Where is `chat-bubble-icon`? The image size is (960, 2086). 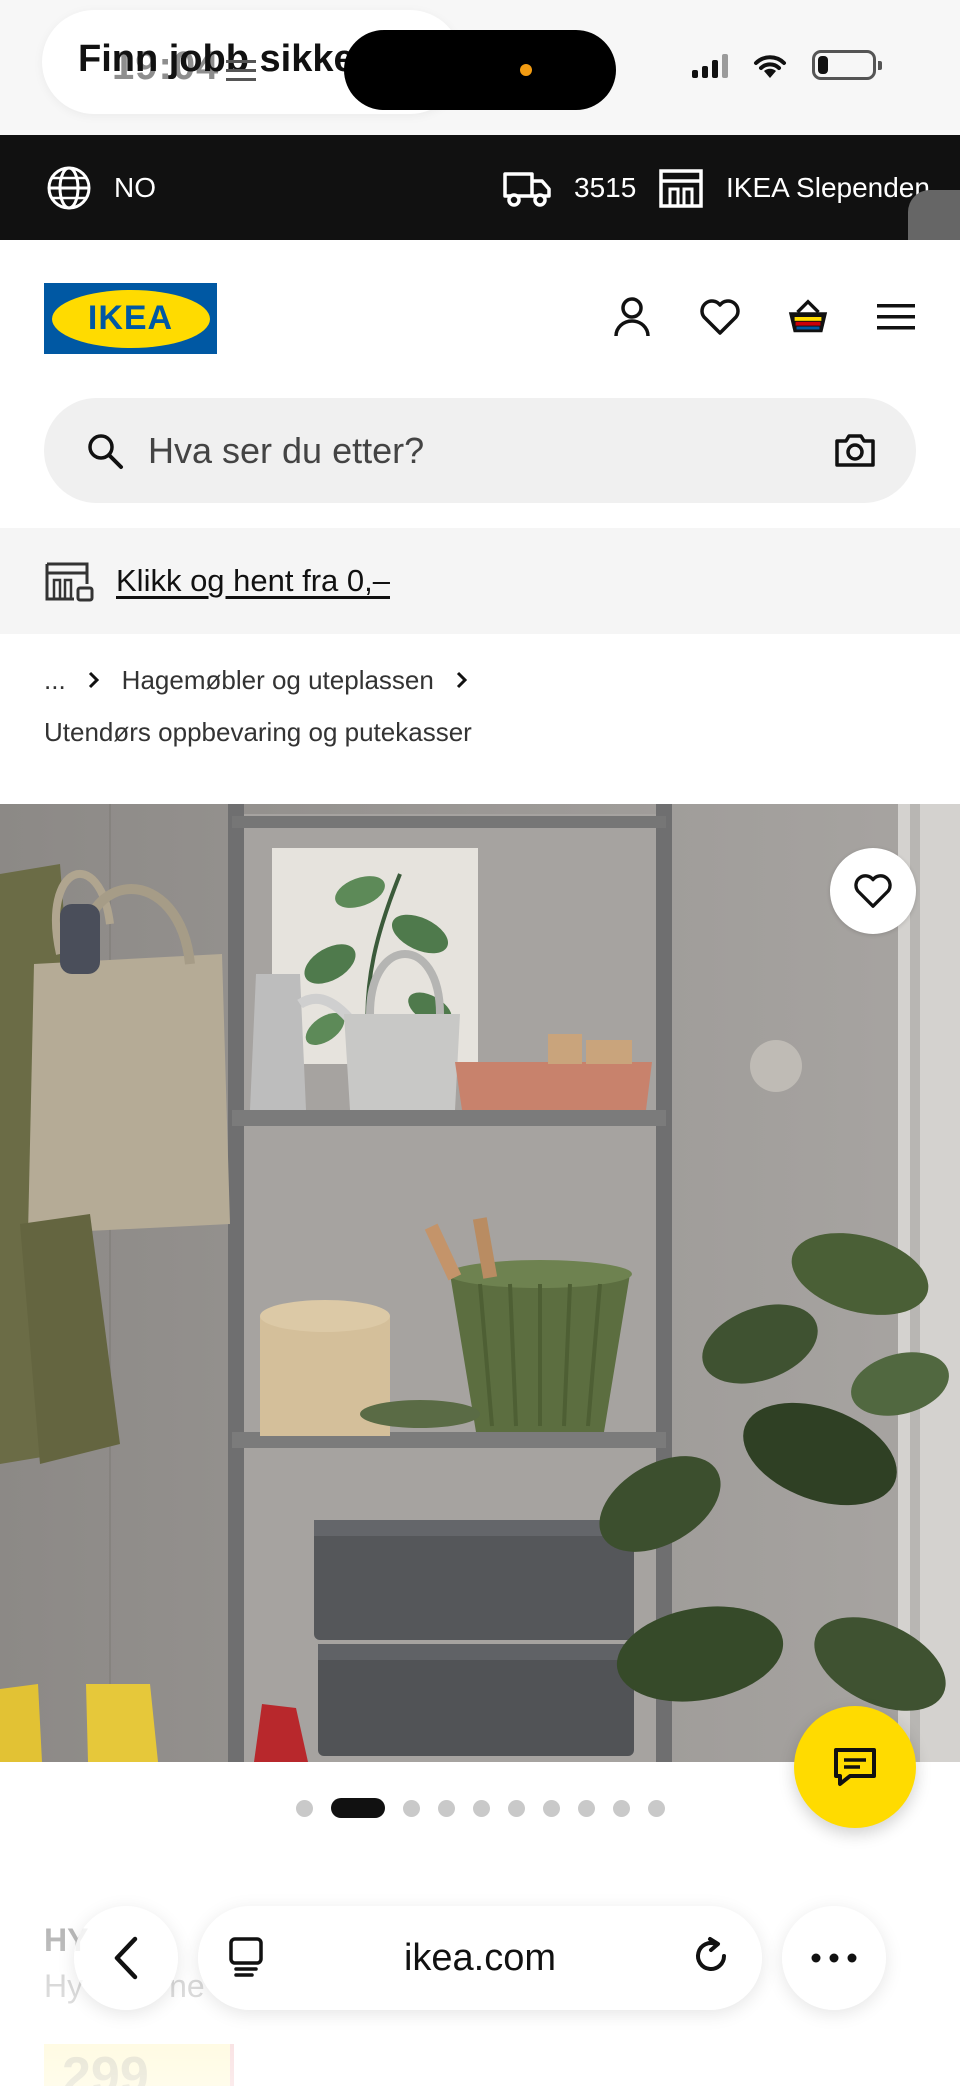
chat-bubble-icon is located at coordinates (855, 1767).